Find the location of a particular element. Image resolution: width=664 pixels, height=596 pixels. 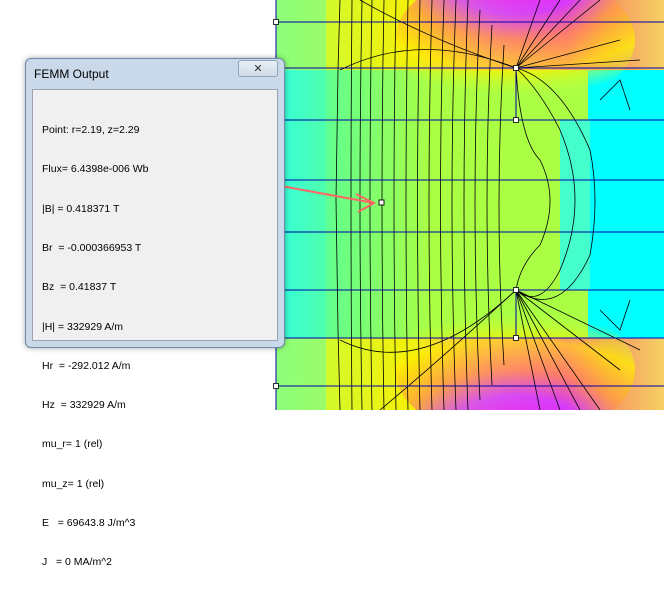

output-line-hr: Hr = -292.012 A/m is located at coordinates (86, 365).